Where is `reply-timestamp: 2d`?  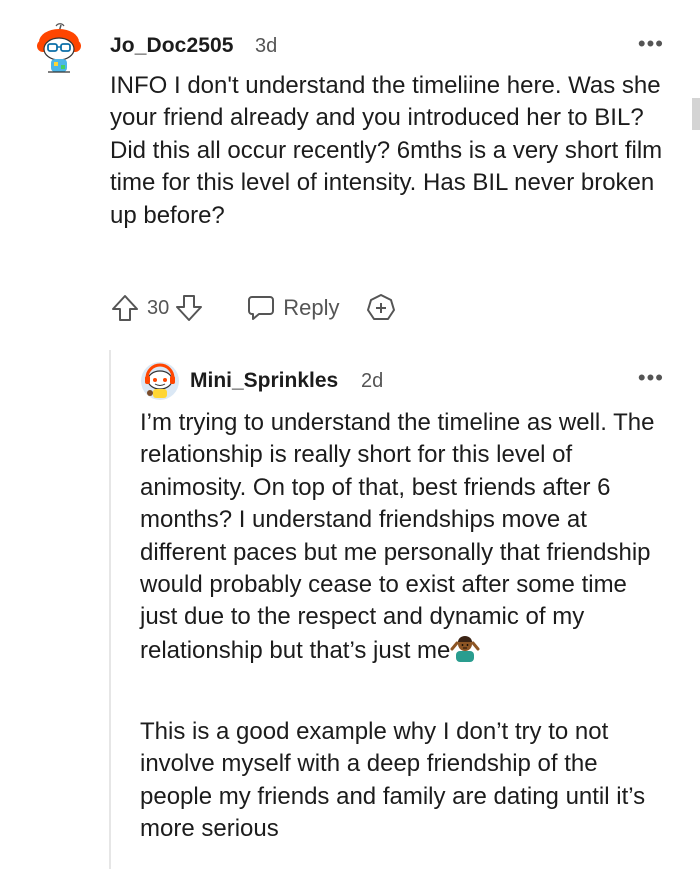 reply-timestamp: 2d is located at coordinates (372, 381).